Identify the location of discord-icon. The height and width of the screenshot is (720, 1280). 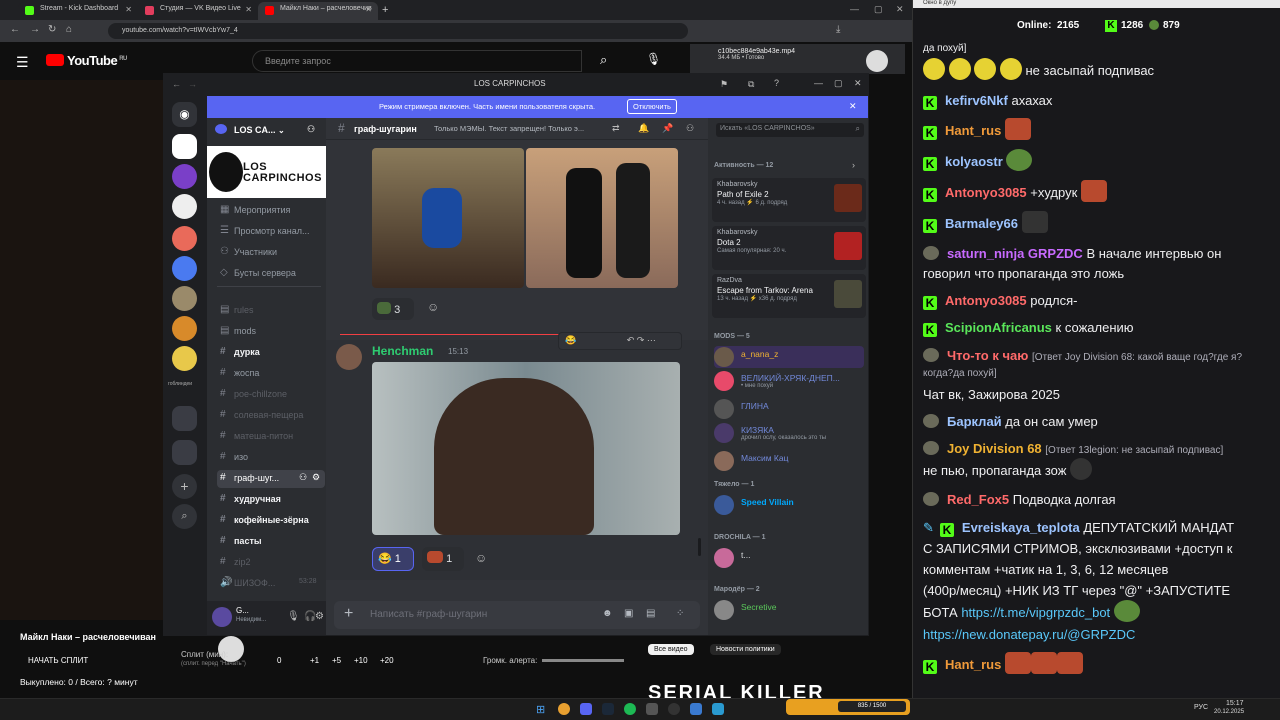
(586, 709).